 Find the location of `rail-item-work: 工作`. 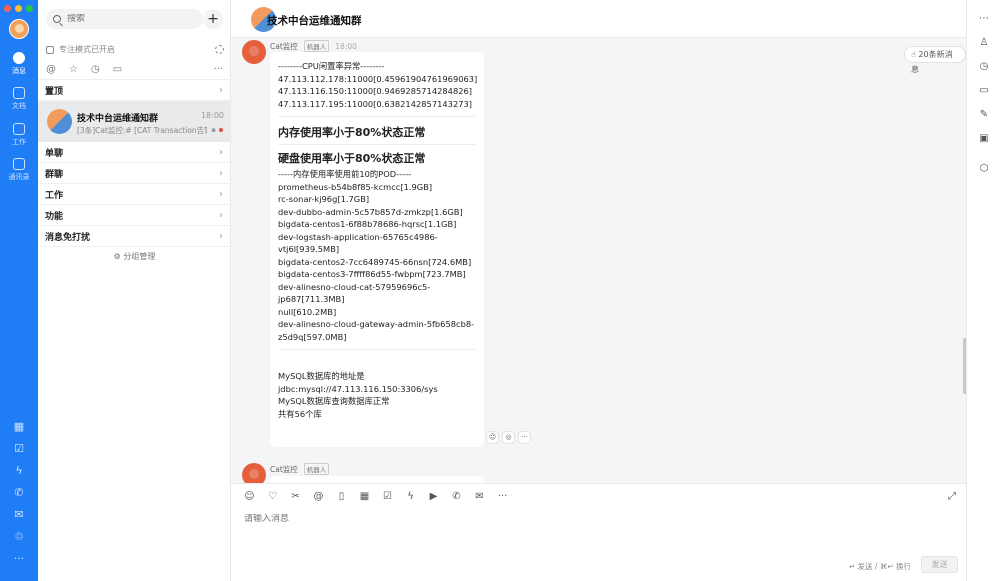

rail-item-work: 工作 is located at coordinates (19, 135).